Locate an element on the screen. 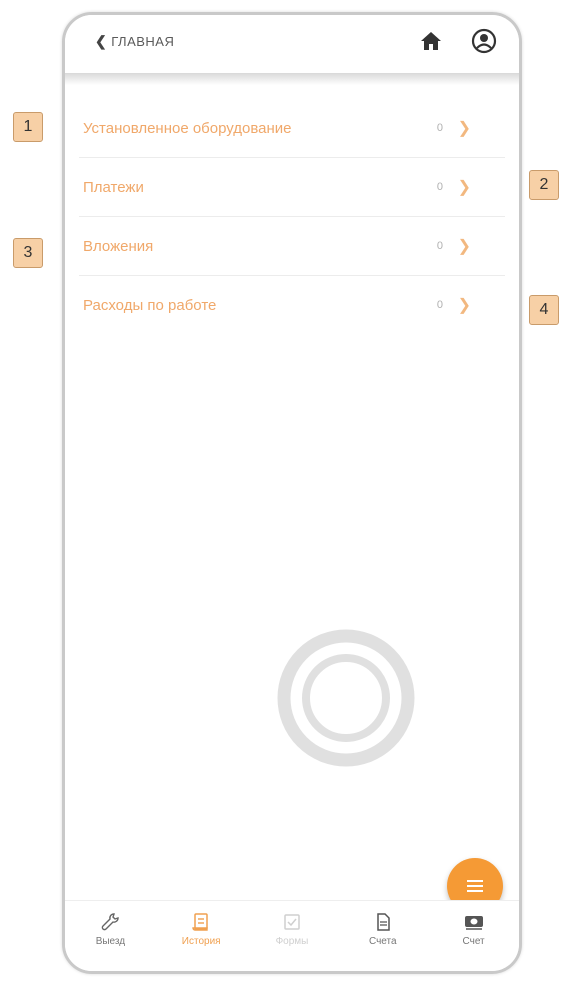 This screenshot has height=981, width=573. bottom-nav: Выезд История Формы Счета Счет is located at coordinates (292, 935).